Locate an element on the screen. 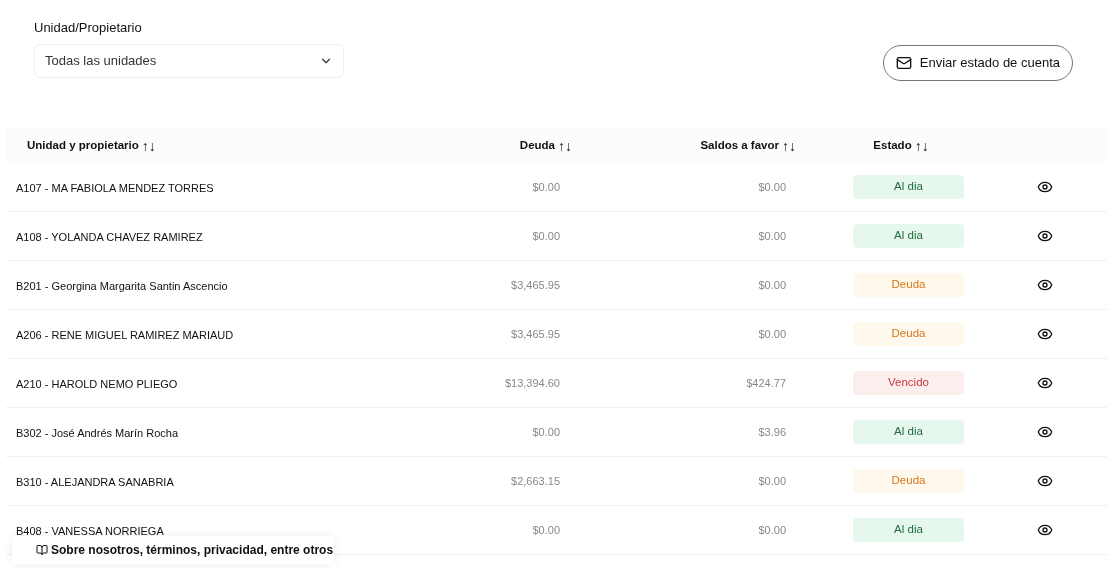  unit-owner-cell: A206 - RENE MIGUEL RAMIREZ MARIAUD is located at coordinates (125, 335).